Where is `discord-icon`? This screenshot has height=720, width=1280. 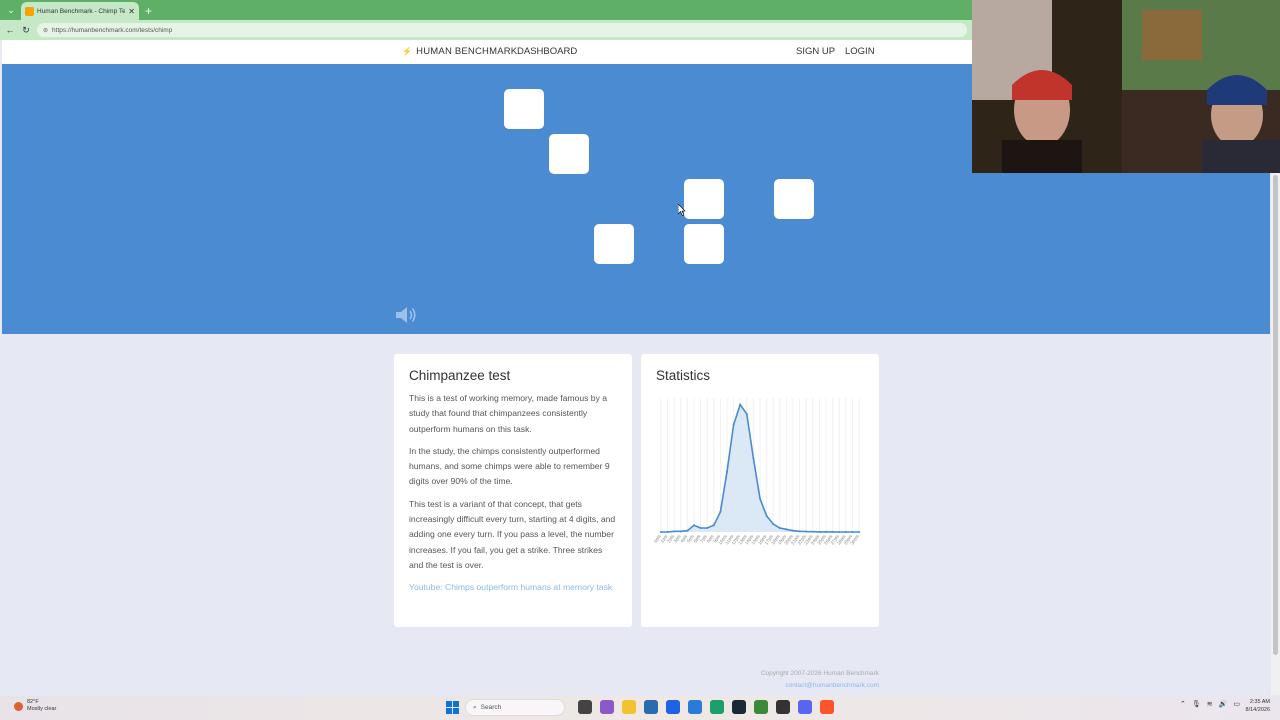
discord-icon is located at coordinates (805, 707).